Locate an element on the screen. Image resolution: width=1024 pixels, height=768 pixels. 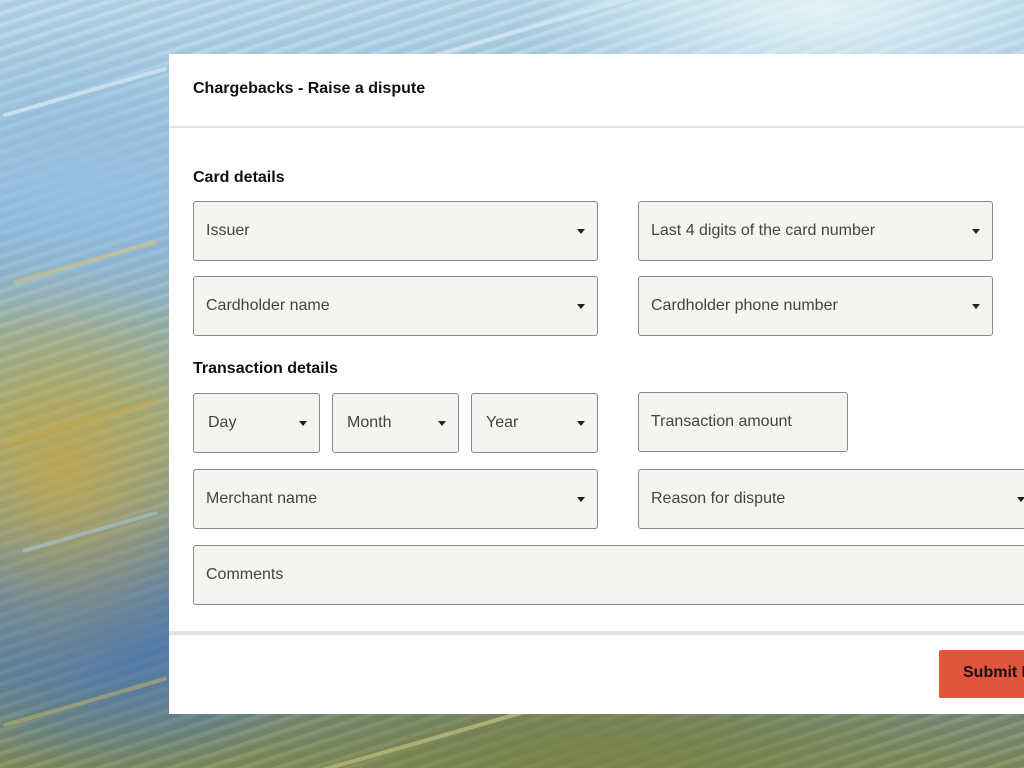
transaction-amount-label: Transaction amount is located at coordinates (721, 421).